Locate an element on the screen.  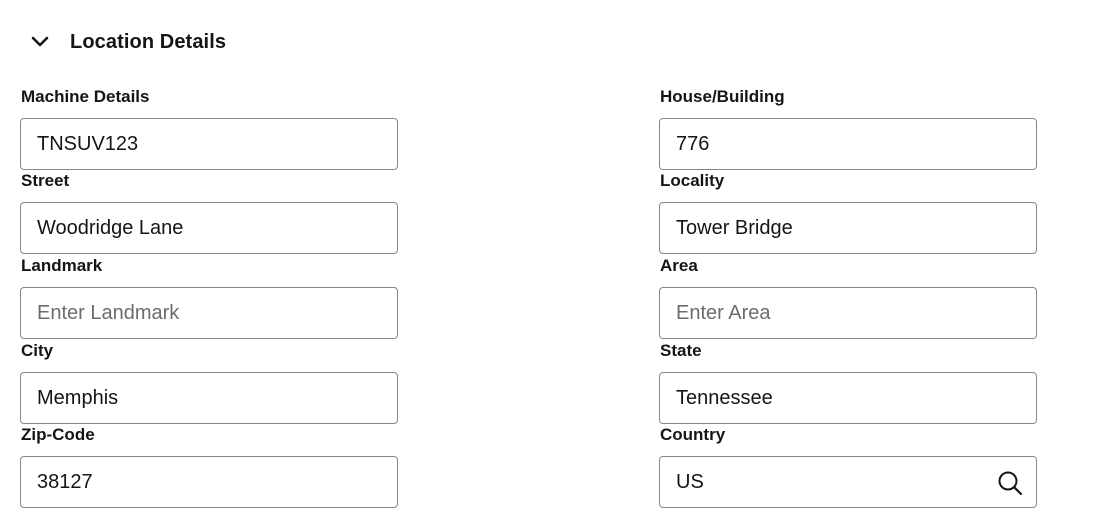
locality-label: Locality is located at coordinates (692, 180).